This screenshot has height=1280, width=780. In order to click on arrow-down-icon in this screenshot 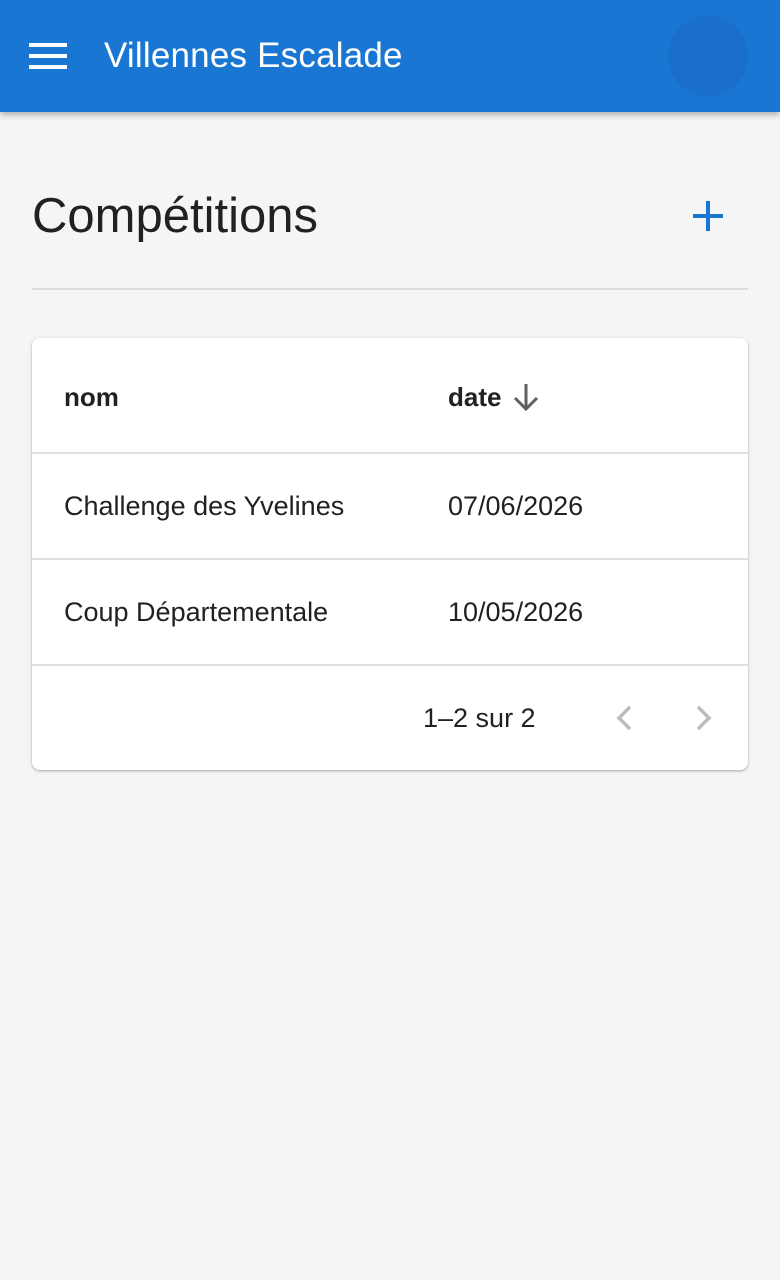, I will do `click(526, 397)`.